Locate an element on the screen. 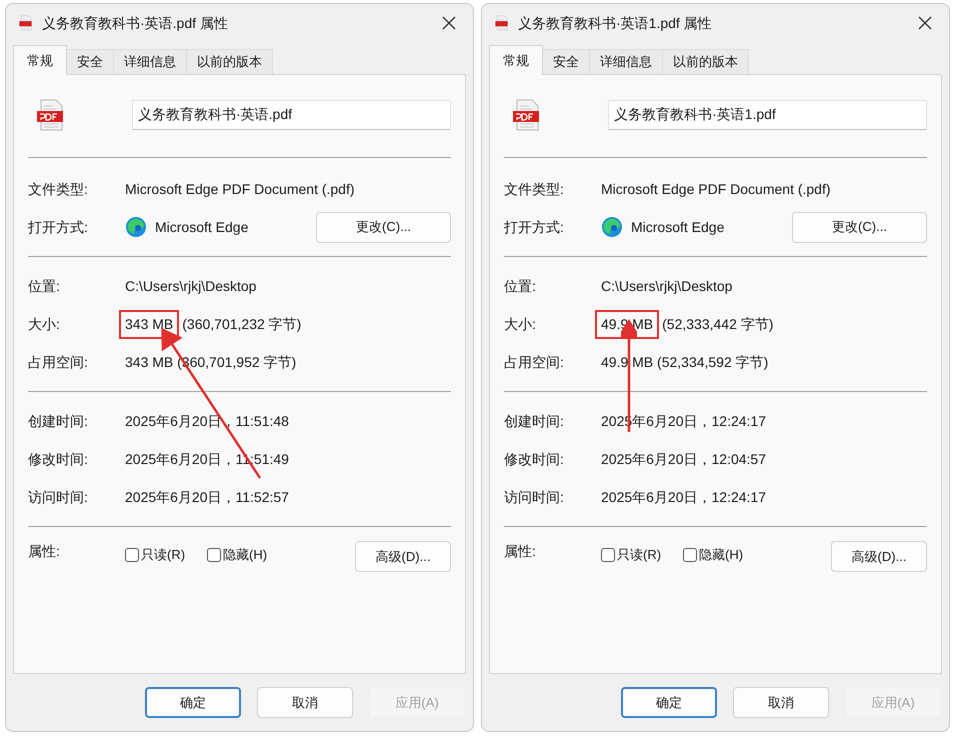  timestamp-value: 2025年6月20日，11:51:48 is located at coordinates (207, 421).